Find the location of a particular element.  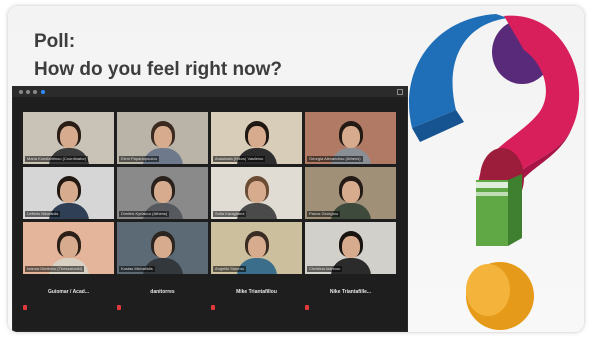

participant-video-tile: Panos Georgiou is located at coordinates (350, 193).